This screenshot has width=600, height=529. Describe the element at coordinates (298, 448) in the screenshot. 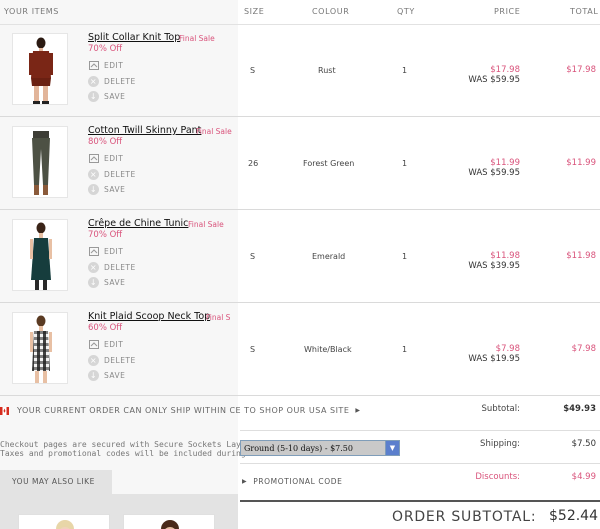

I see `shipping-method-value: Ground (5-10 days) - $7.50` at that location.